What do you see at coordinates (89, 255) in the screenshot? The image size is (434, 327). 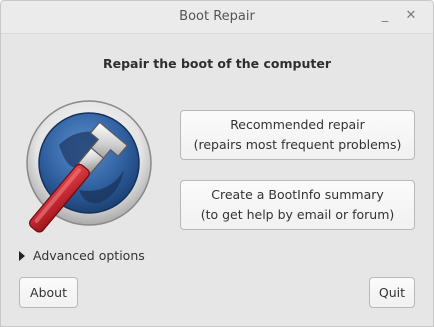 I see `advanced-options-label: Advanced options` at bounding box center [89, 255].